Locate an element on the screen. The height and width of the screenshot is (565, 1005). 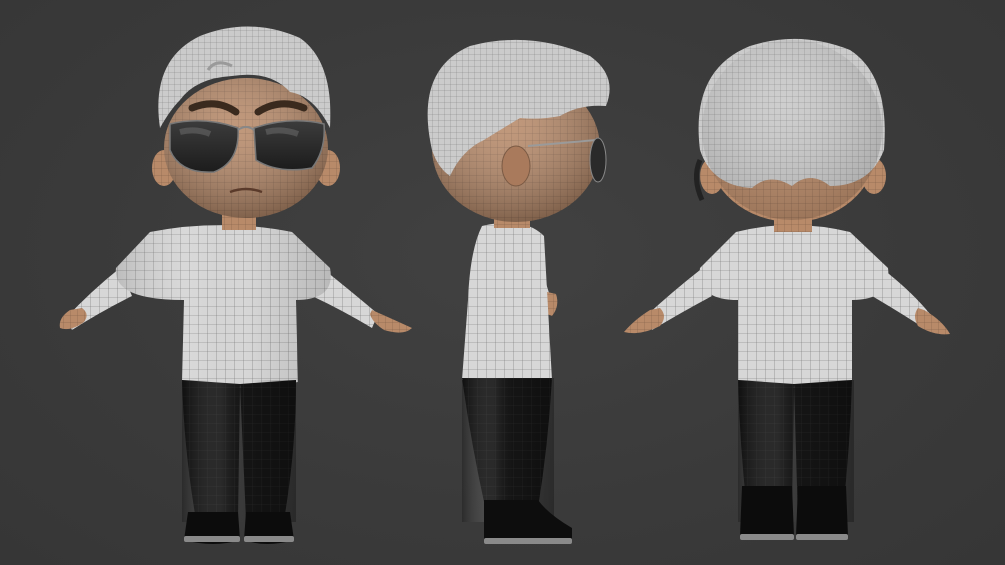
back-left-hand is located at coordinates (644, 321).